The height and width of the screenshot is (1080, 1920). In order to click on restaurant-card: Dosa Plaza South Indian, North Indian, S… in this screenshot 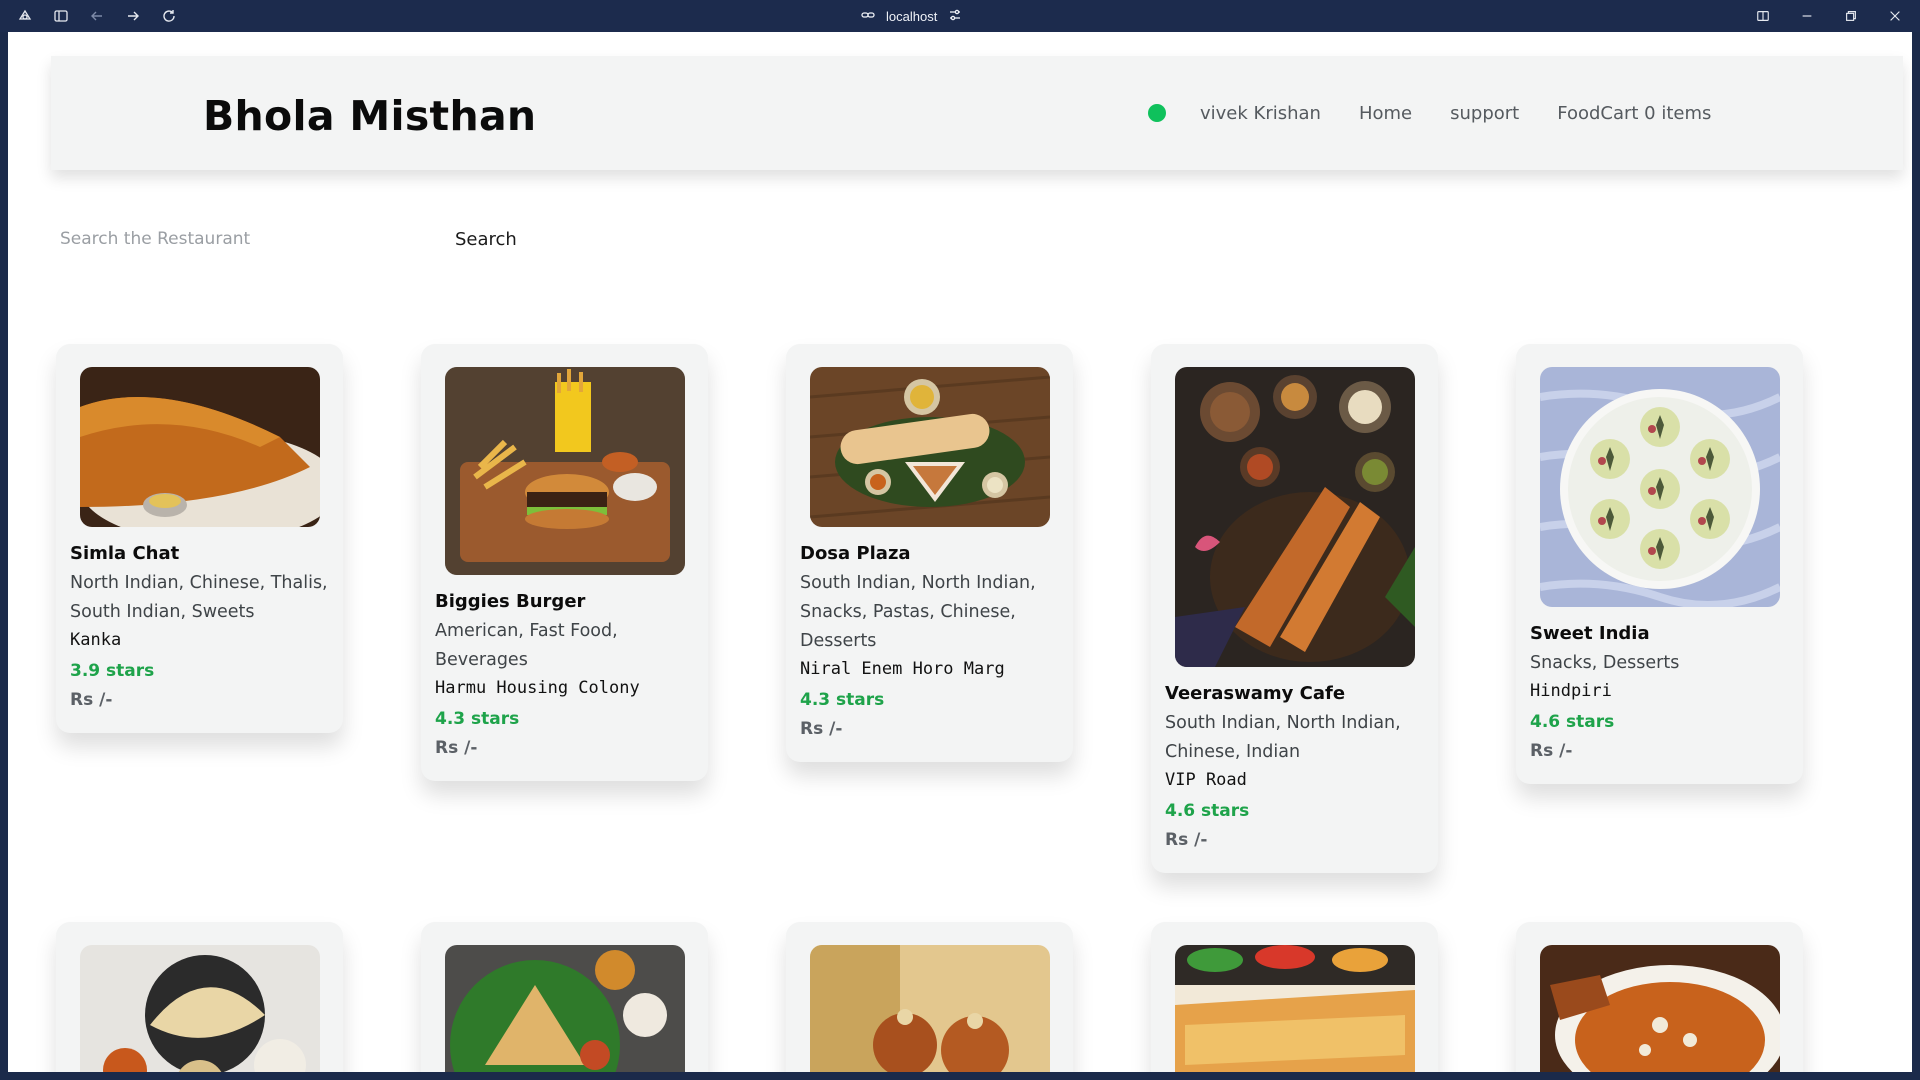, I will do `click(929, 553)`.